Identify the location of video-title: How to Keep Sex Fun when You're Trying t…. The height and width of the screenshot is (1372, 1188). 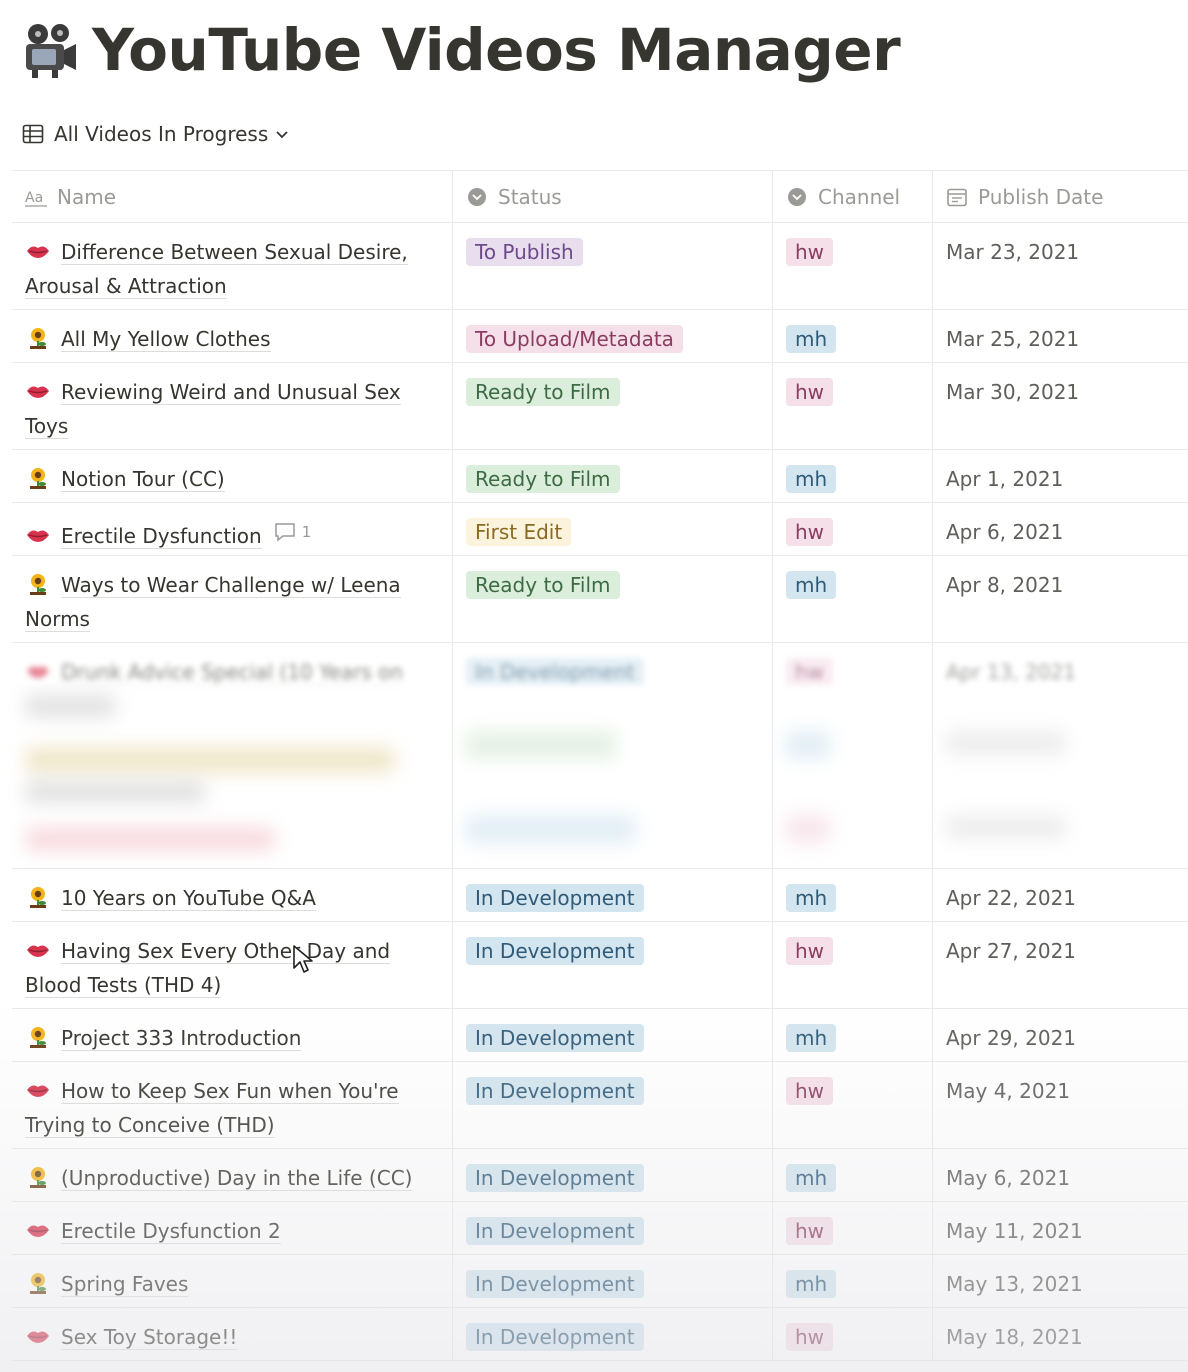
(212, 1108).